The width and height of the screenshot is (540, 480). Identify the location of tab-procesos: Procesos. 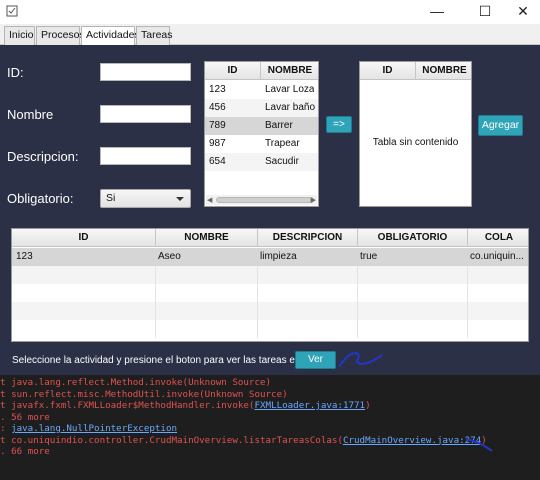
(60, 35).